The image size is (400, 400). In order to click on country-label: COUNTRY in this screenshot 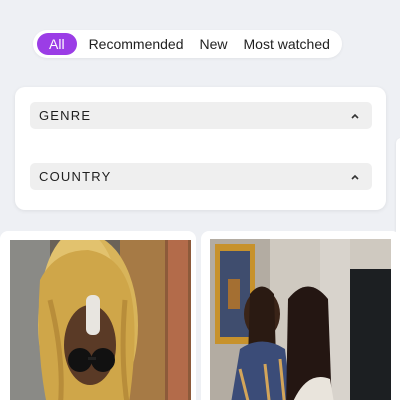, I will do `click(75, 176)`.